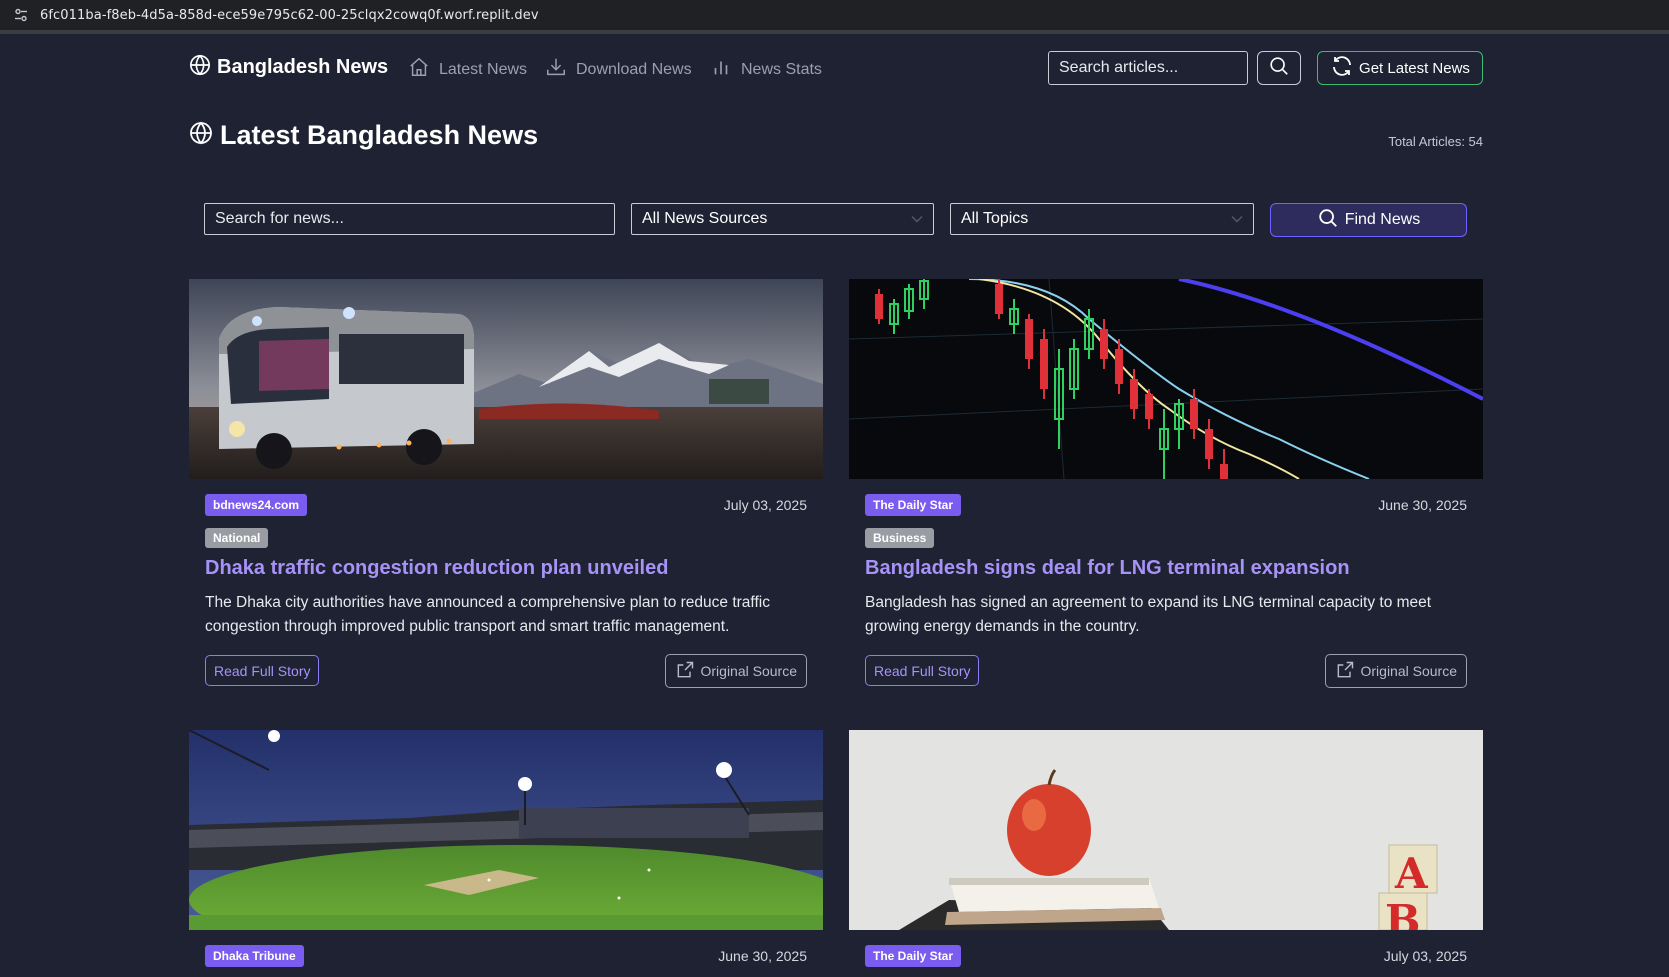 This screenshot has height=977, width=1669. I want to click on nav-download-news: Download News, so click(618, 69).